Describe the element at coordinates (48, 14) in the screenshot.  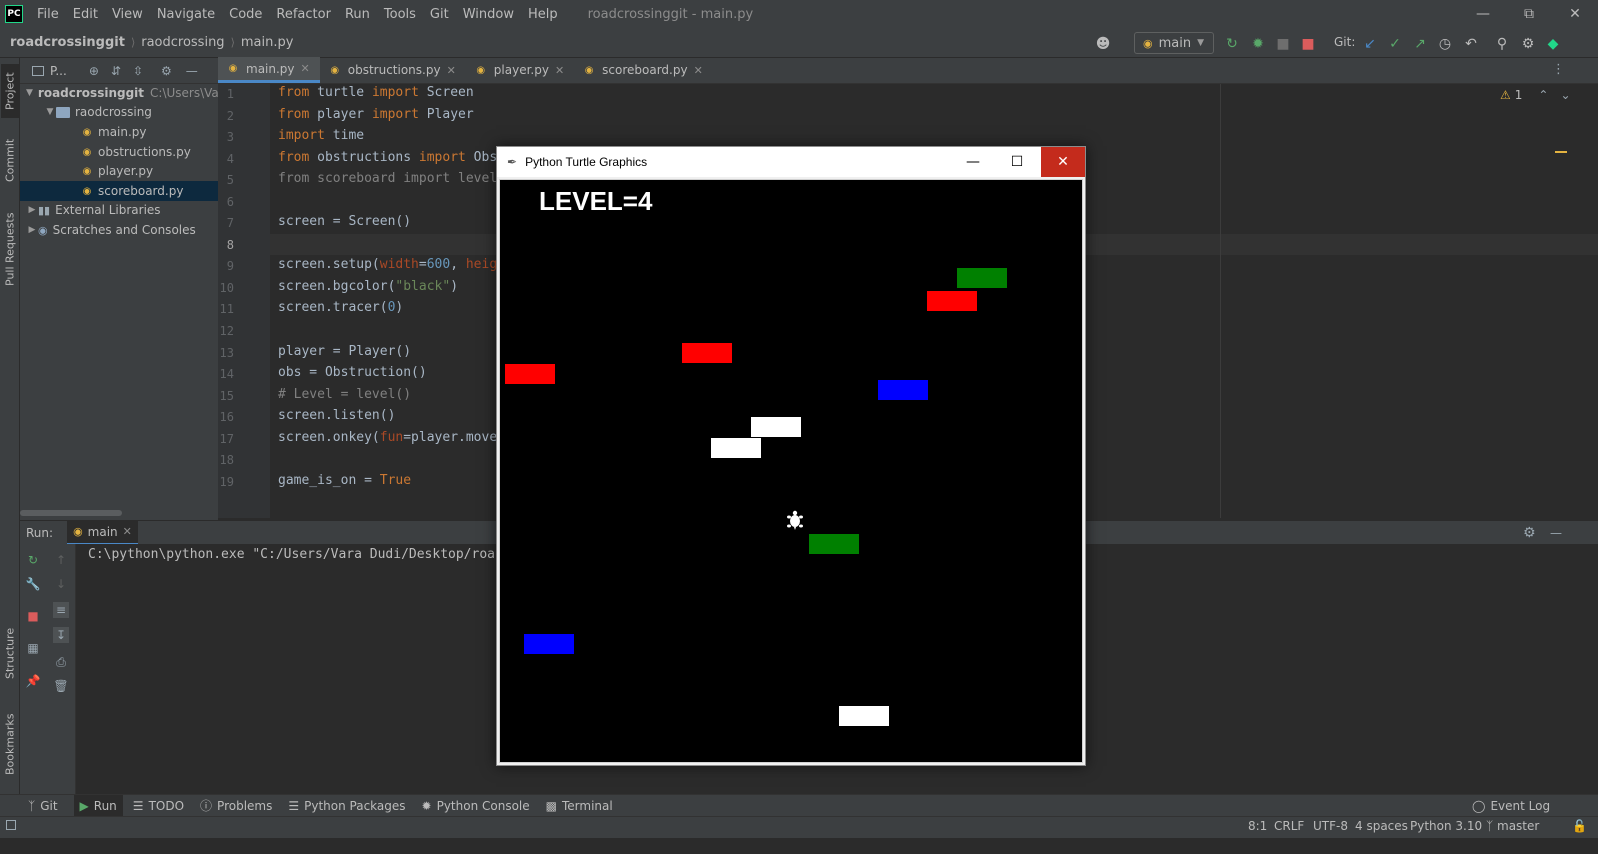
I see `menu-file: File` at that location.